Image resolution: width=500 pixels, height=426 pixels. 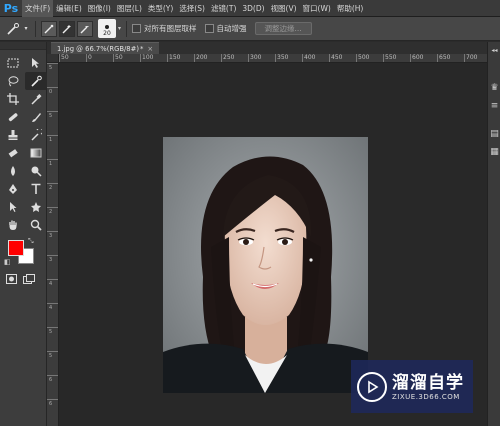 I want to click on menu-file: 文件(F), so click(x=38, y=8).